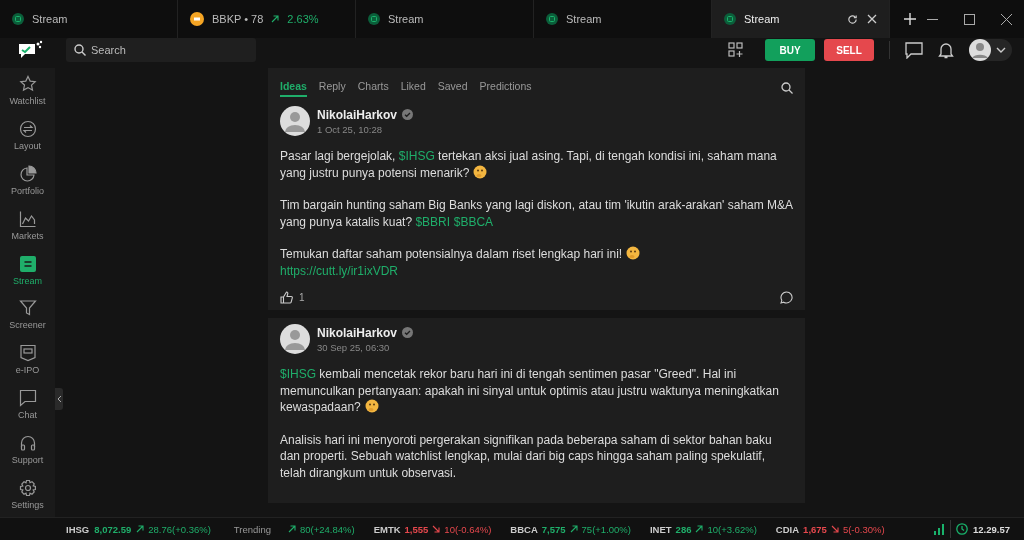  Describe the element at coordinates (197, 19) in the screenshot. I see `coin-icon` at that location.